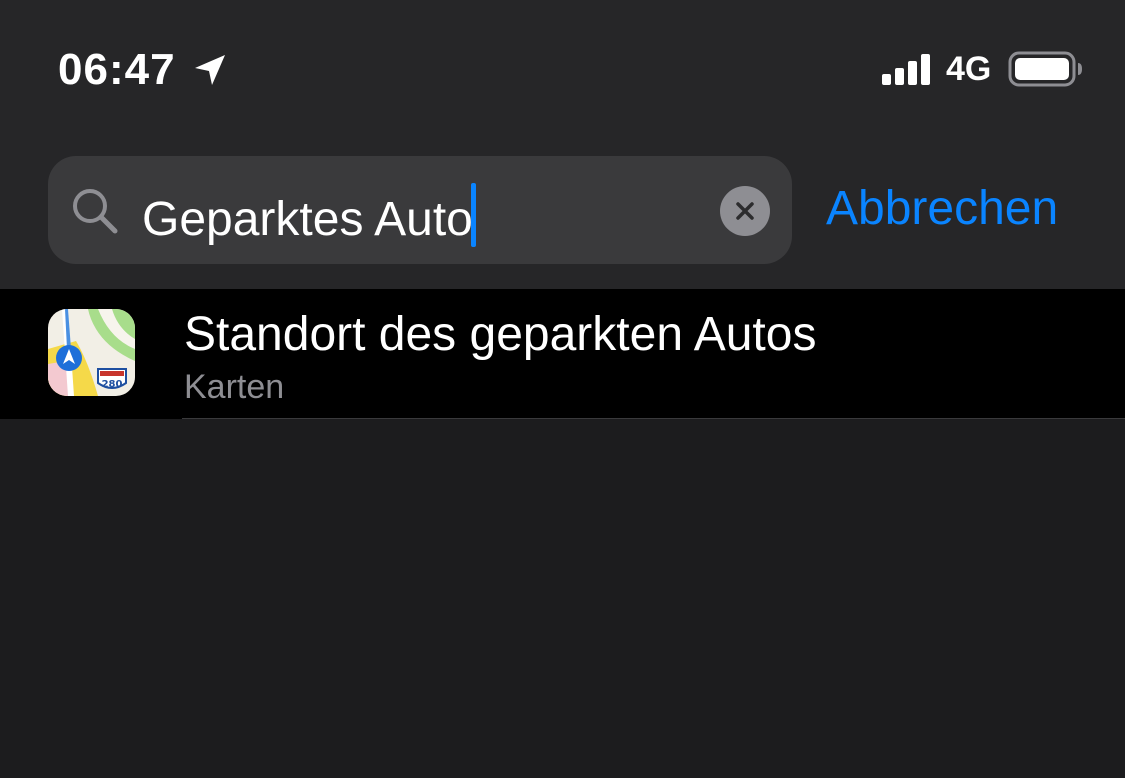 Image resolution: width=1125 pixels, height=778 pixels. Describe the element at coordinates (969, 69) in the screenshot. I see `network-type: 4G` at that location.